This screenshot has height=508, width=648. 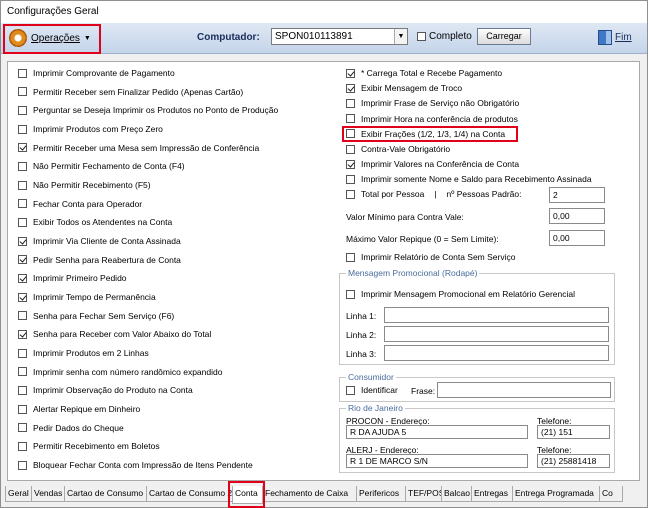 What do you see at coordinates (432, 164) in the screenshot?
I see `option-imprimir-valores-na-conferencia-de-conta: Imprimir Valores na Conferência de Conta` at bounding box center [432, 164].